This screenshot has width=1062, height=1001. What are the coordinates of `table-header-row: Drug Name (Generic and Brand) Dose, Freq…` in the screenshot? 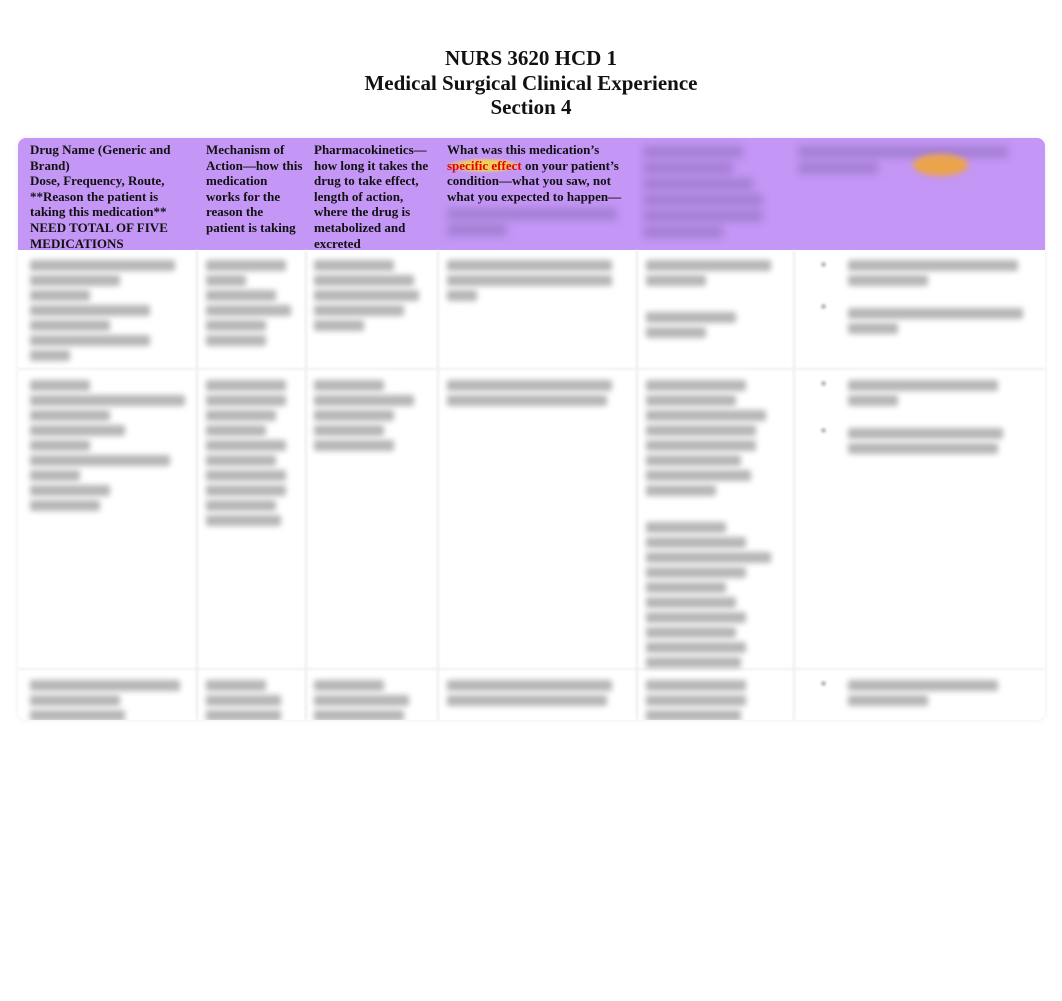 It's located at (531, 194).